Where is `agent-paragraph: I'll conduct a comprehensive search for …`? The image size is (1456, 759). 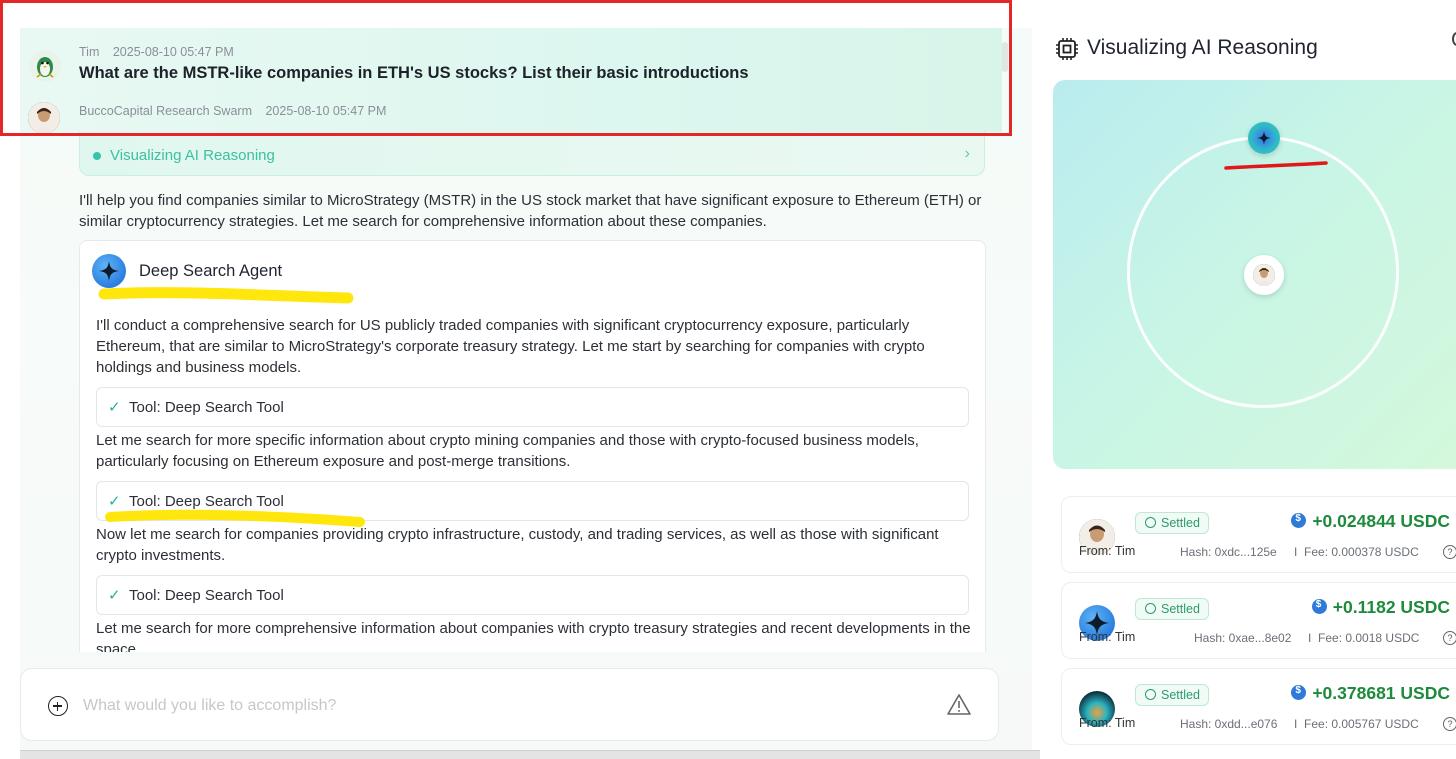 agent-paragraph: I'll conduct a comprehensive search for … is located at coordinates (510, 346).